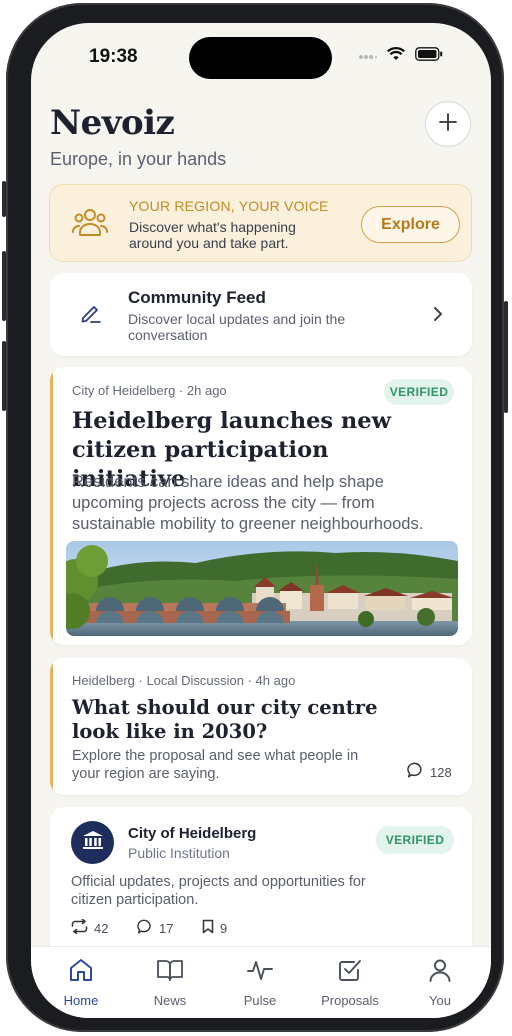  Describe the element at coordinates (260, 58) in the screenshot. I see `dynamic-island` at that location.